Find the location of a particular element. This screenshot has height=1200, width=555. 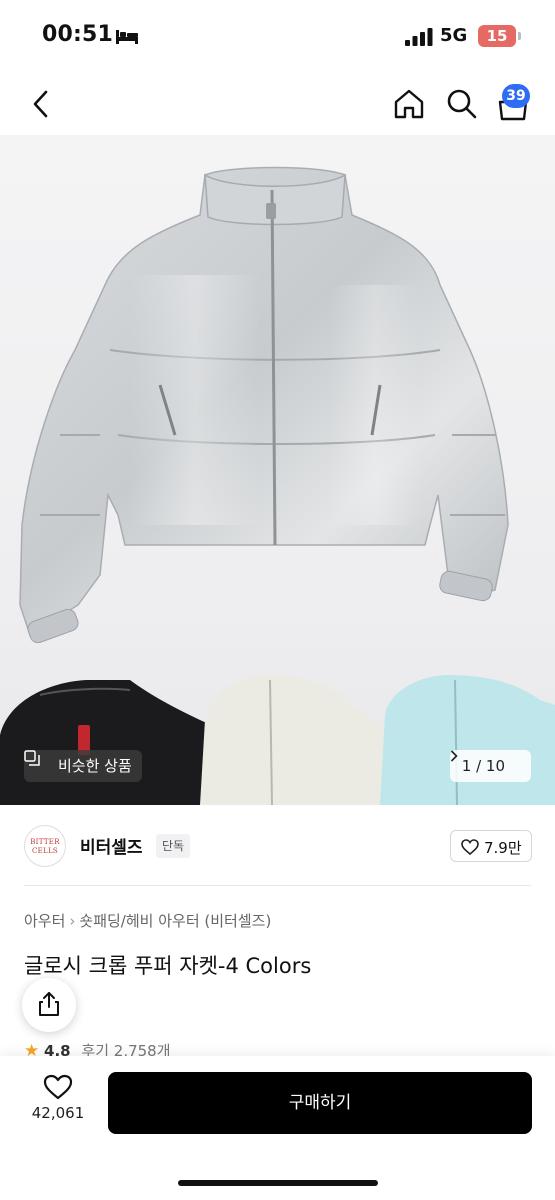

similar-products-button: 비슷한 상품 is located at coordinates (83, 766).